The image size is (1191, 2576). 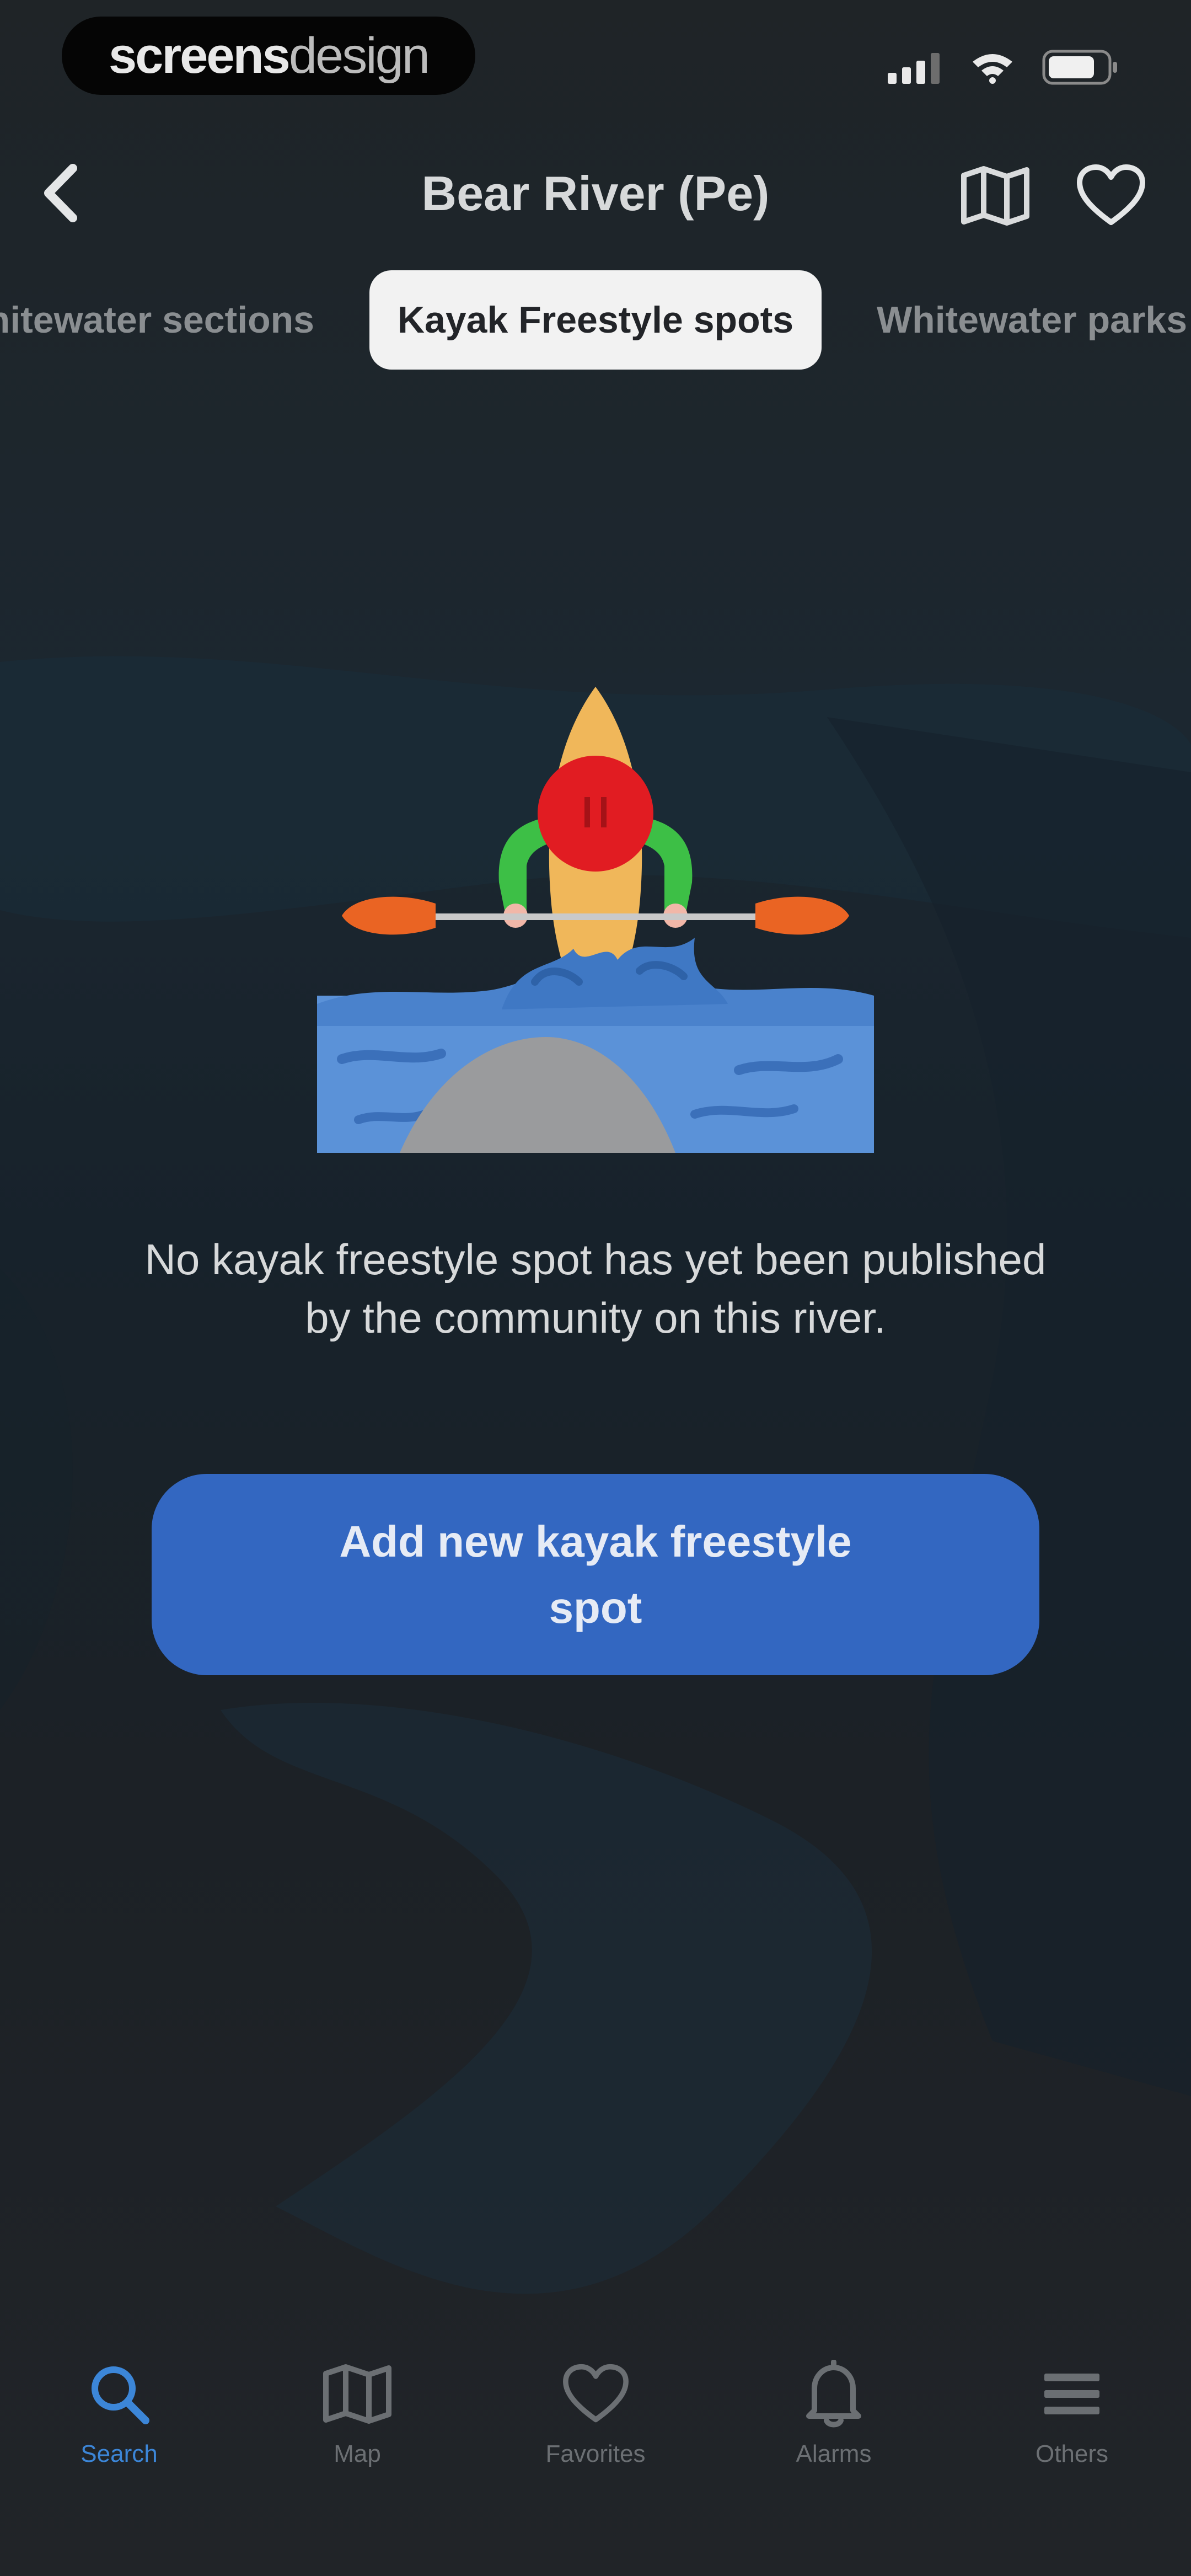 I want to click on wifi-icon, so click(x=993, y=69).